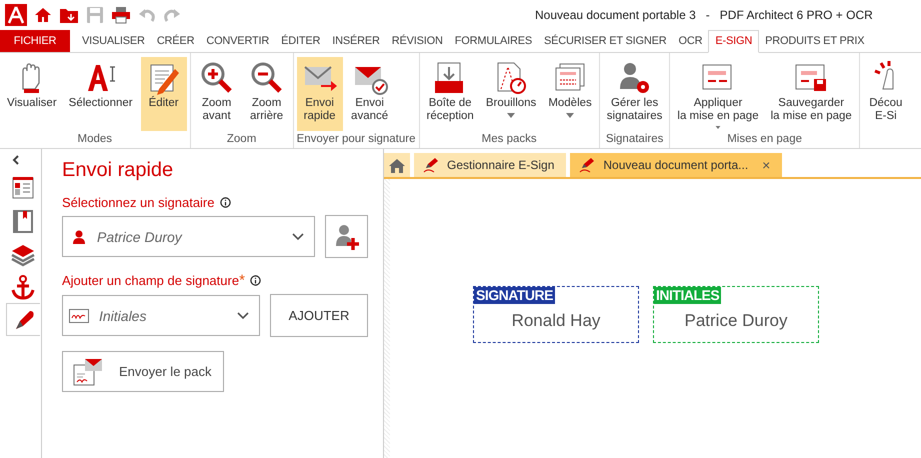 Image resolution: width=921 pixels, height=458 pixels. Describe the element at coordinates (676, 165) in the screenshot. I see `document-tab: Nouveau document porta... ×` at that location.